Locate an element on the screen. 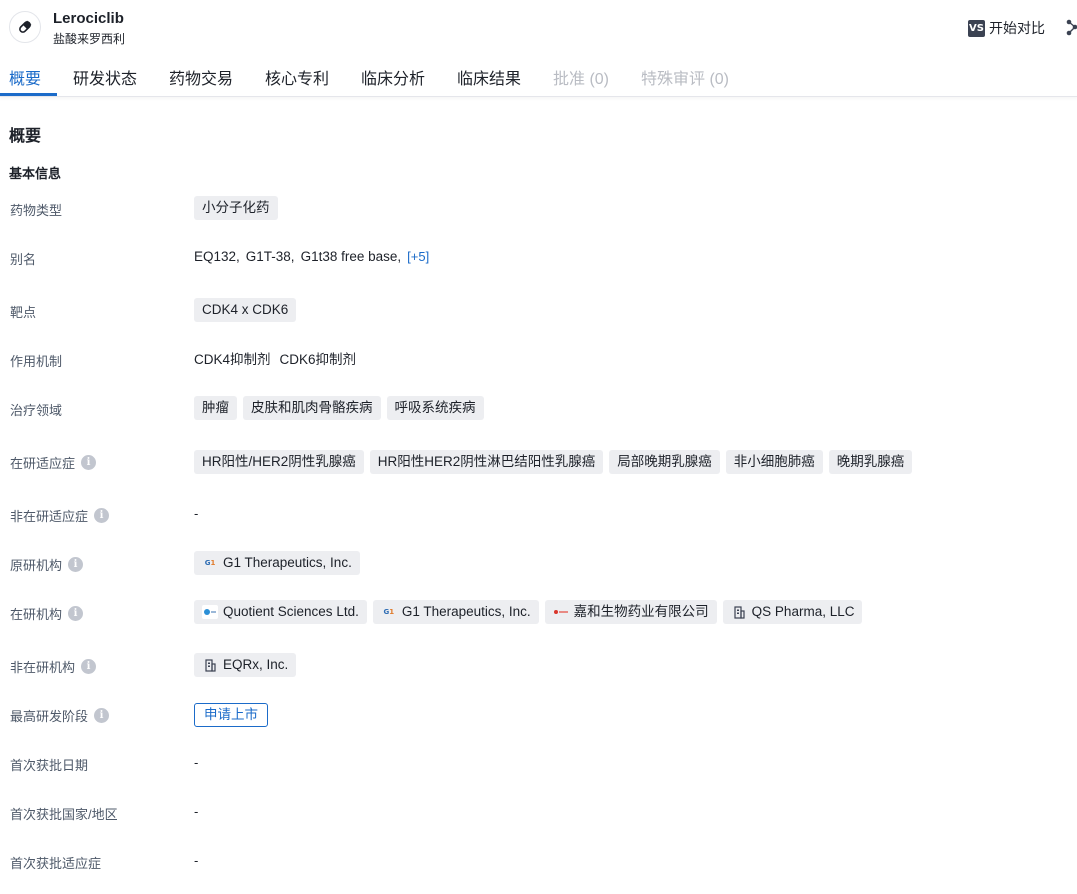 This screenshot has height=894, width=1077. compare-label: 开始对比 is located at coordinates (1017, 28).